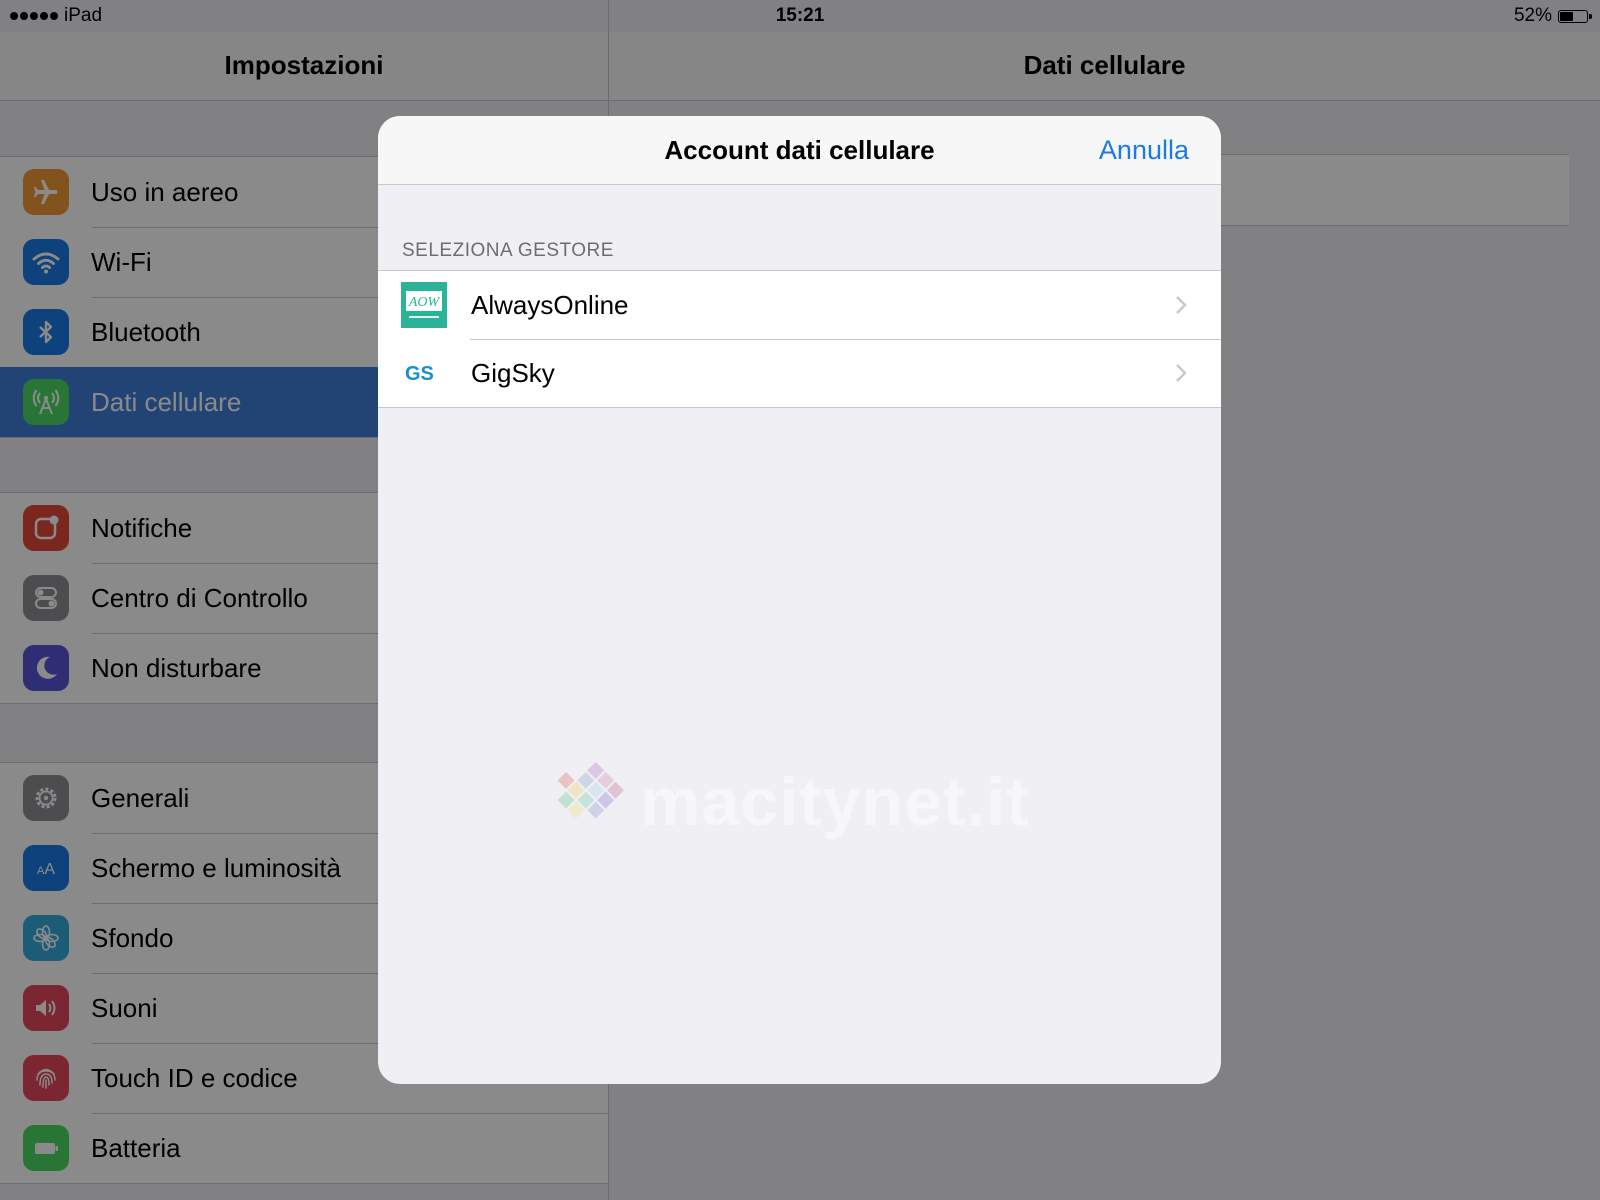 This screenshot has height=1200, width=1600. I want to click on status-time: 15:21, so click(800, 15).